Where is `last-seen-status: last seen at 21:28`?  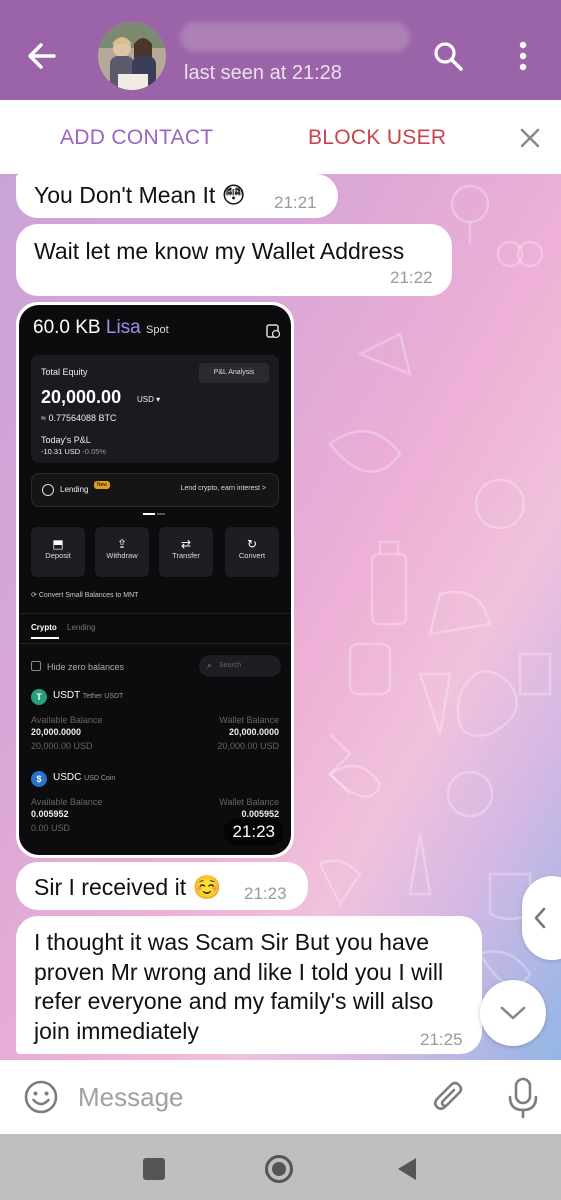
last-seen-status: last seen at 21:28 is located at coordinates (263, 73).